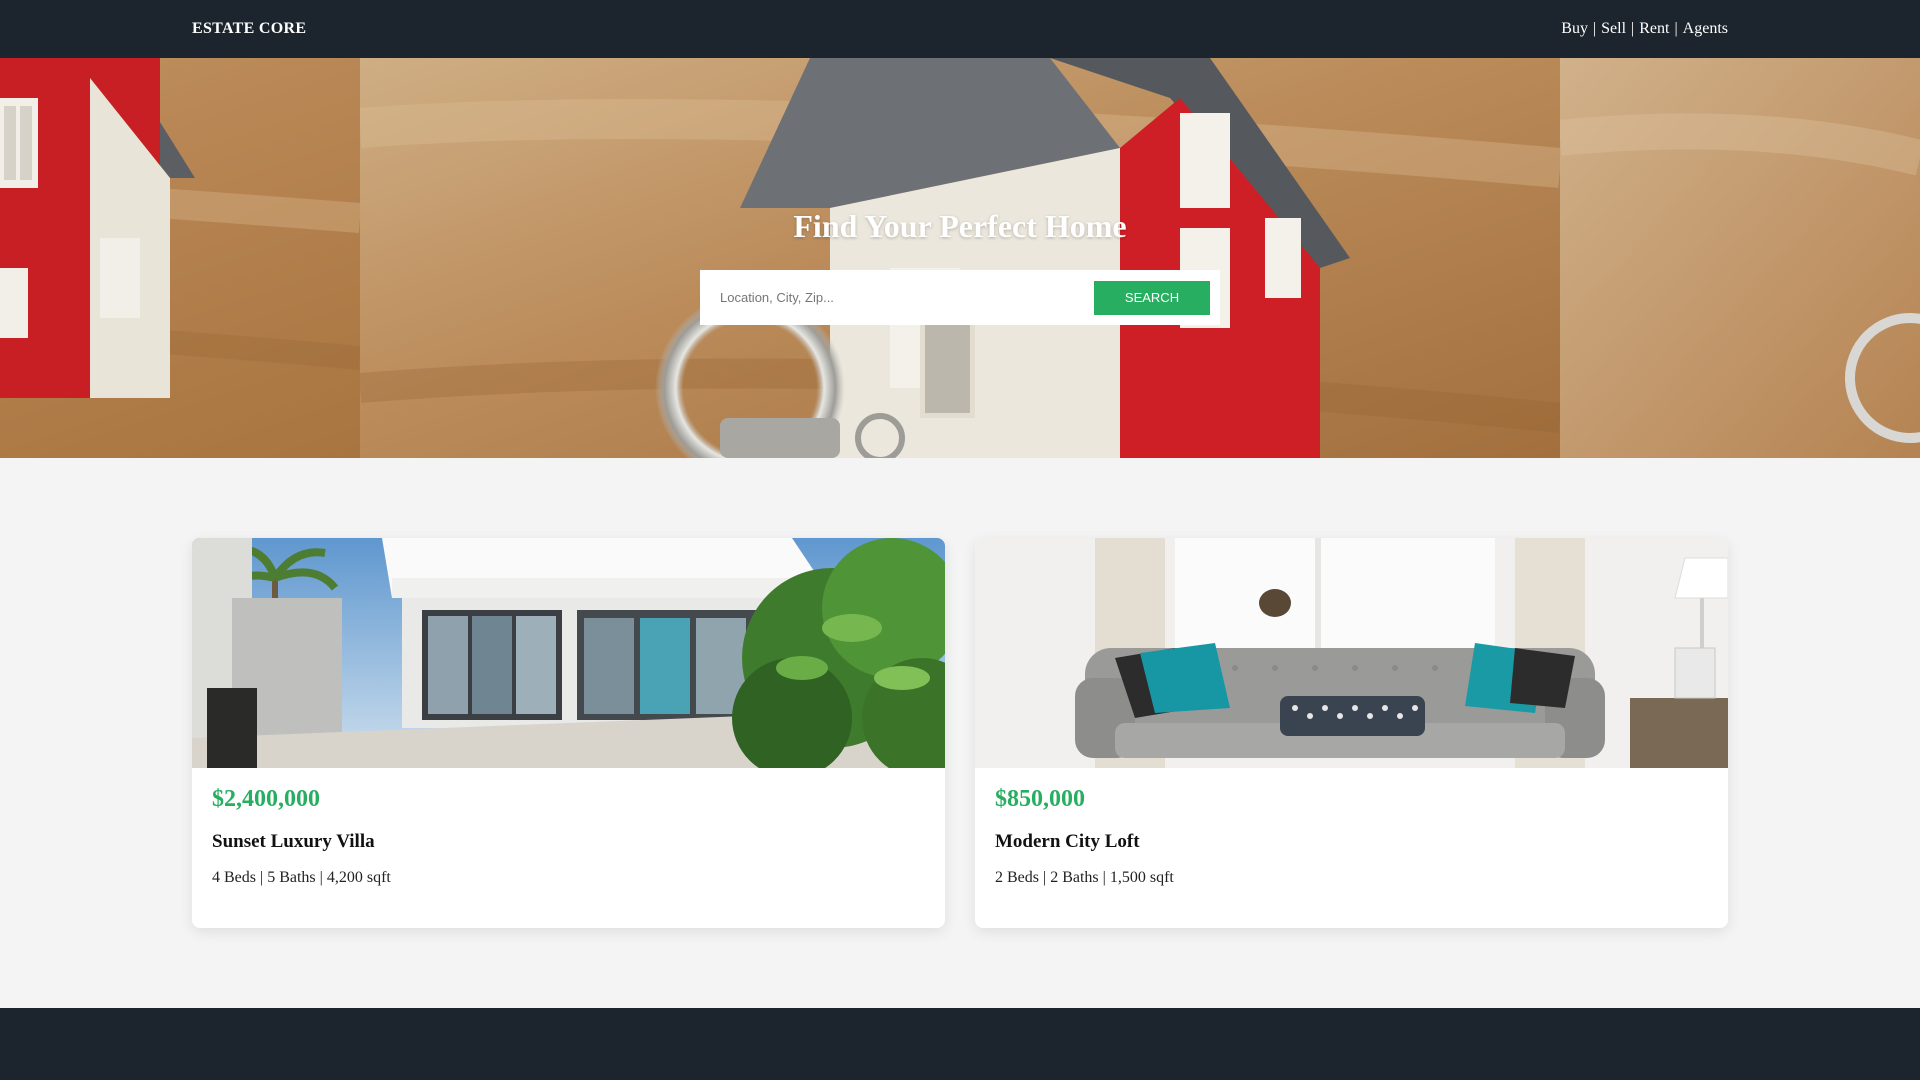 This screenshot has height=1080, width=1920. Describe the element at coordinates (960, 226) in the screenshot. I see `hero-title: Find Your Perfect Home` at that location.